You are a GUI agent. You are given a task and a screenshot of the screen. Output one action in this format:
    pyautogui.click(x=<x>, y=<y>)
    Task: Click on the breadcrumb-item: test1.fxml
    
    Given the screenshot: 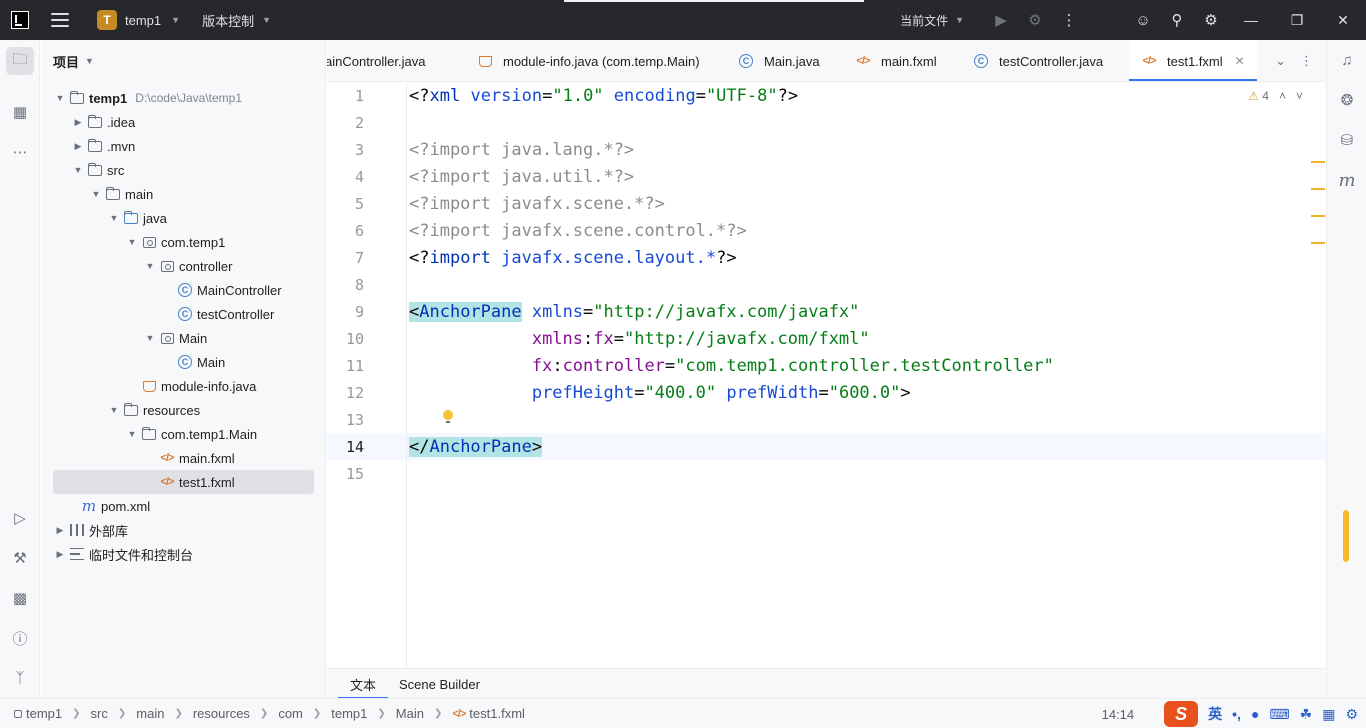 What is the action you would take?
    pyautogui.click(x=497, y=713)
    